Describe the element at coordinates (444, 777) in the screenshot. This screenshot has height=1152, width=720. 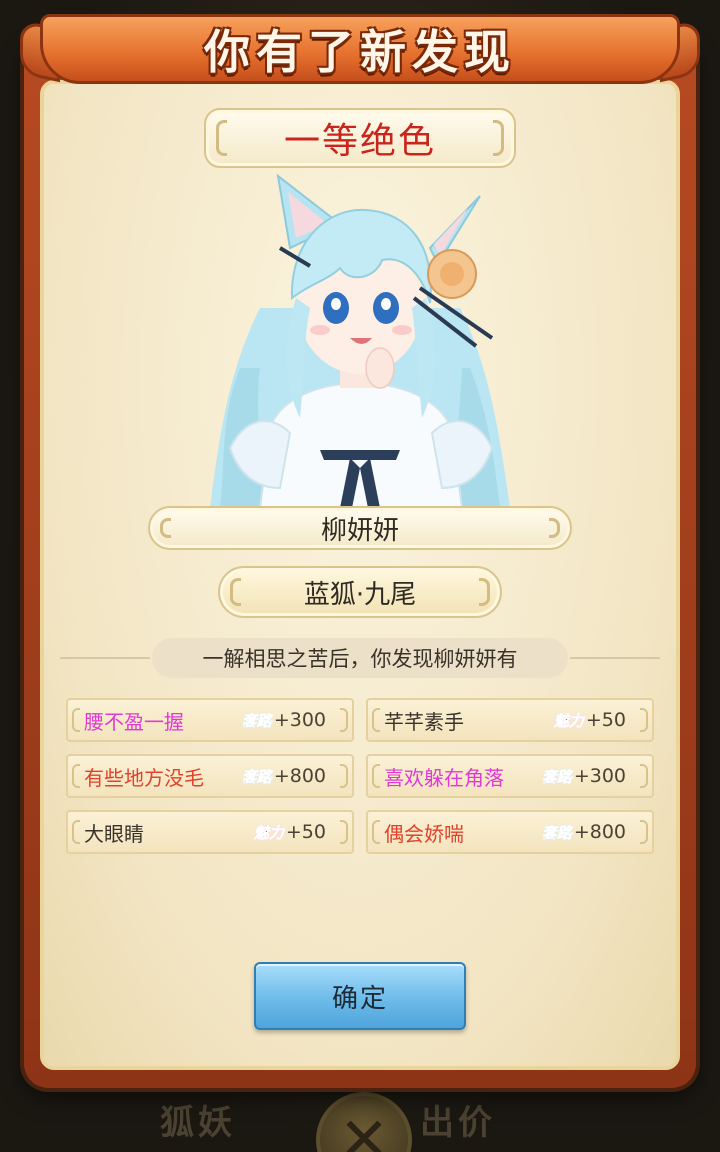
I see `trait-name: 喜欢躲在角落` at that location.